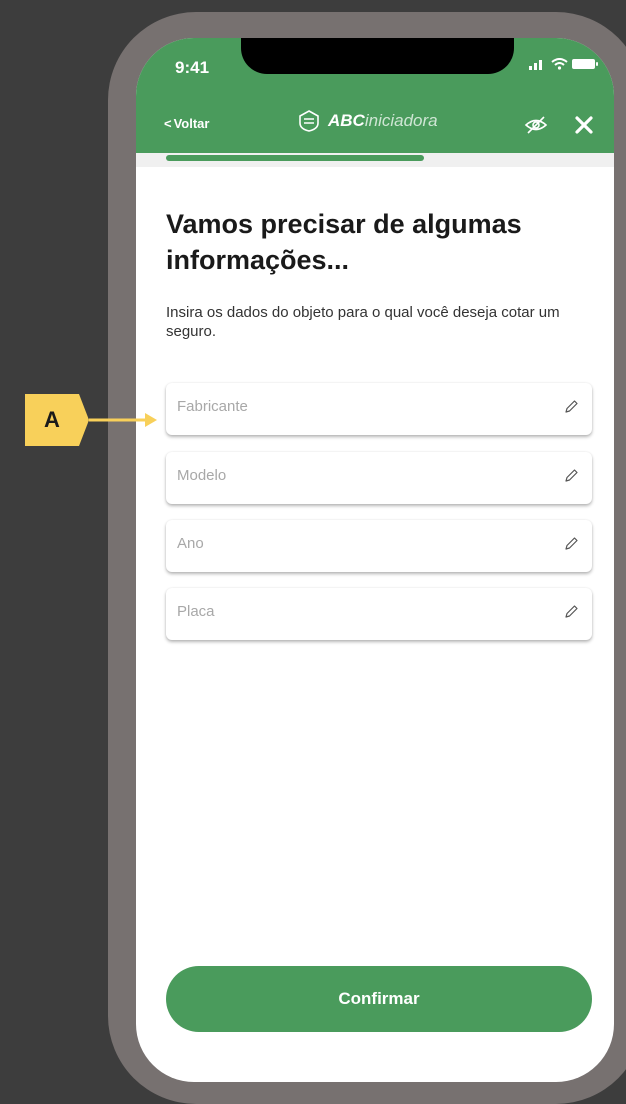 Image resolution: width=626 pixels, height=1104 pixels. What do you see at coordinates (536, 125) in the screenshot?
I see `eye-off-icon` at bounding box center [536, 125].